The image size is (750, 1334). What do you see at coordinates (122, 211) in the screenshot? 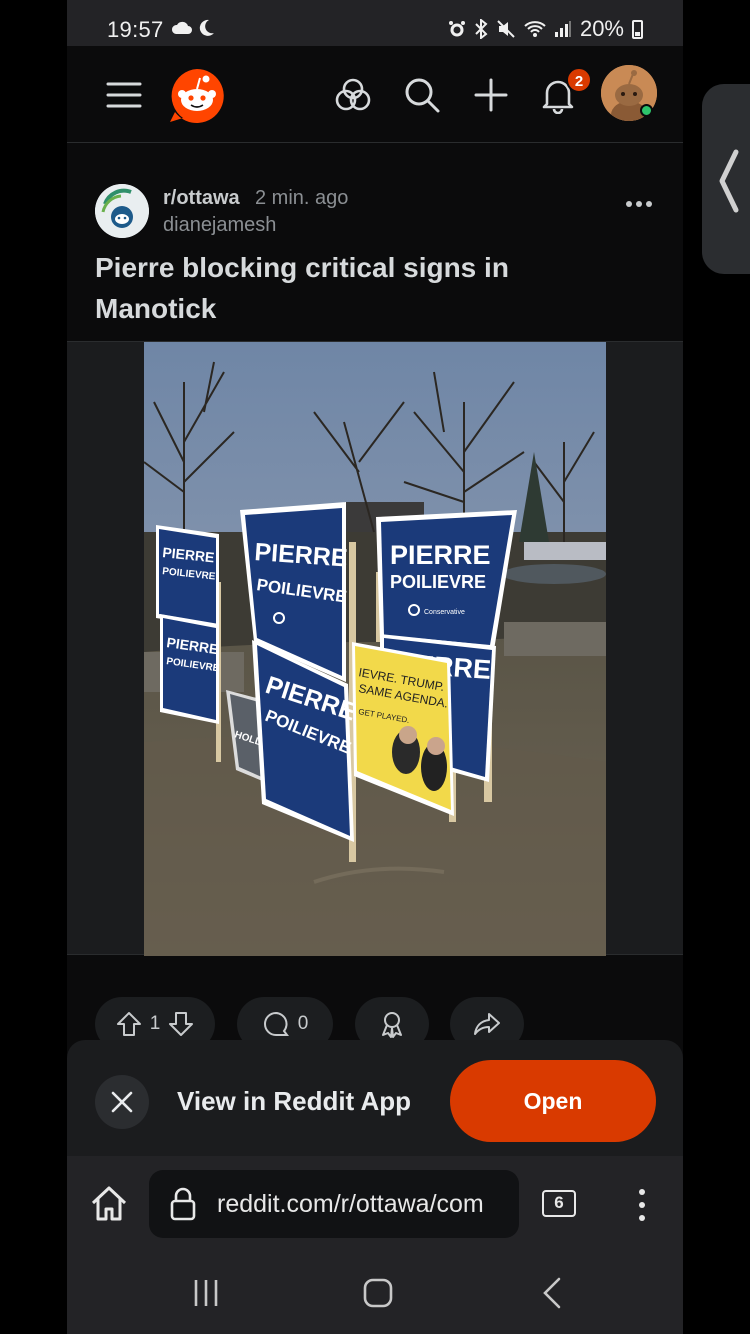
I see `subreddit-avatar` at bounding box center [122, 211].